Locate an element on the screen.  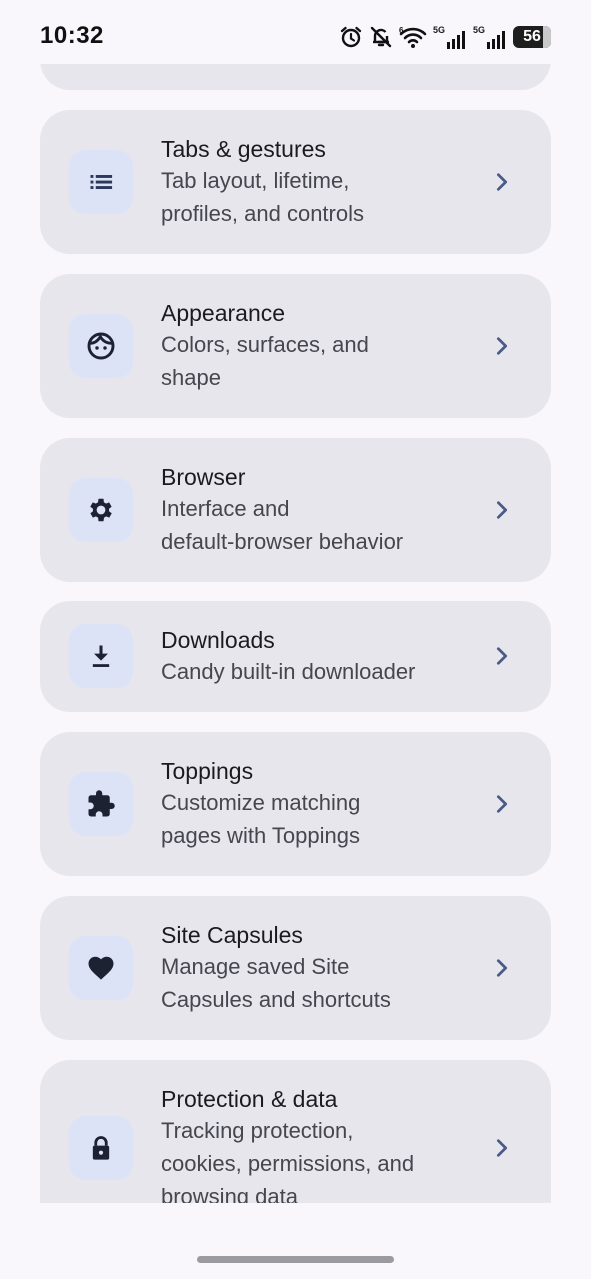
battery-level: 56 is located at coordinates (532, 36).